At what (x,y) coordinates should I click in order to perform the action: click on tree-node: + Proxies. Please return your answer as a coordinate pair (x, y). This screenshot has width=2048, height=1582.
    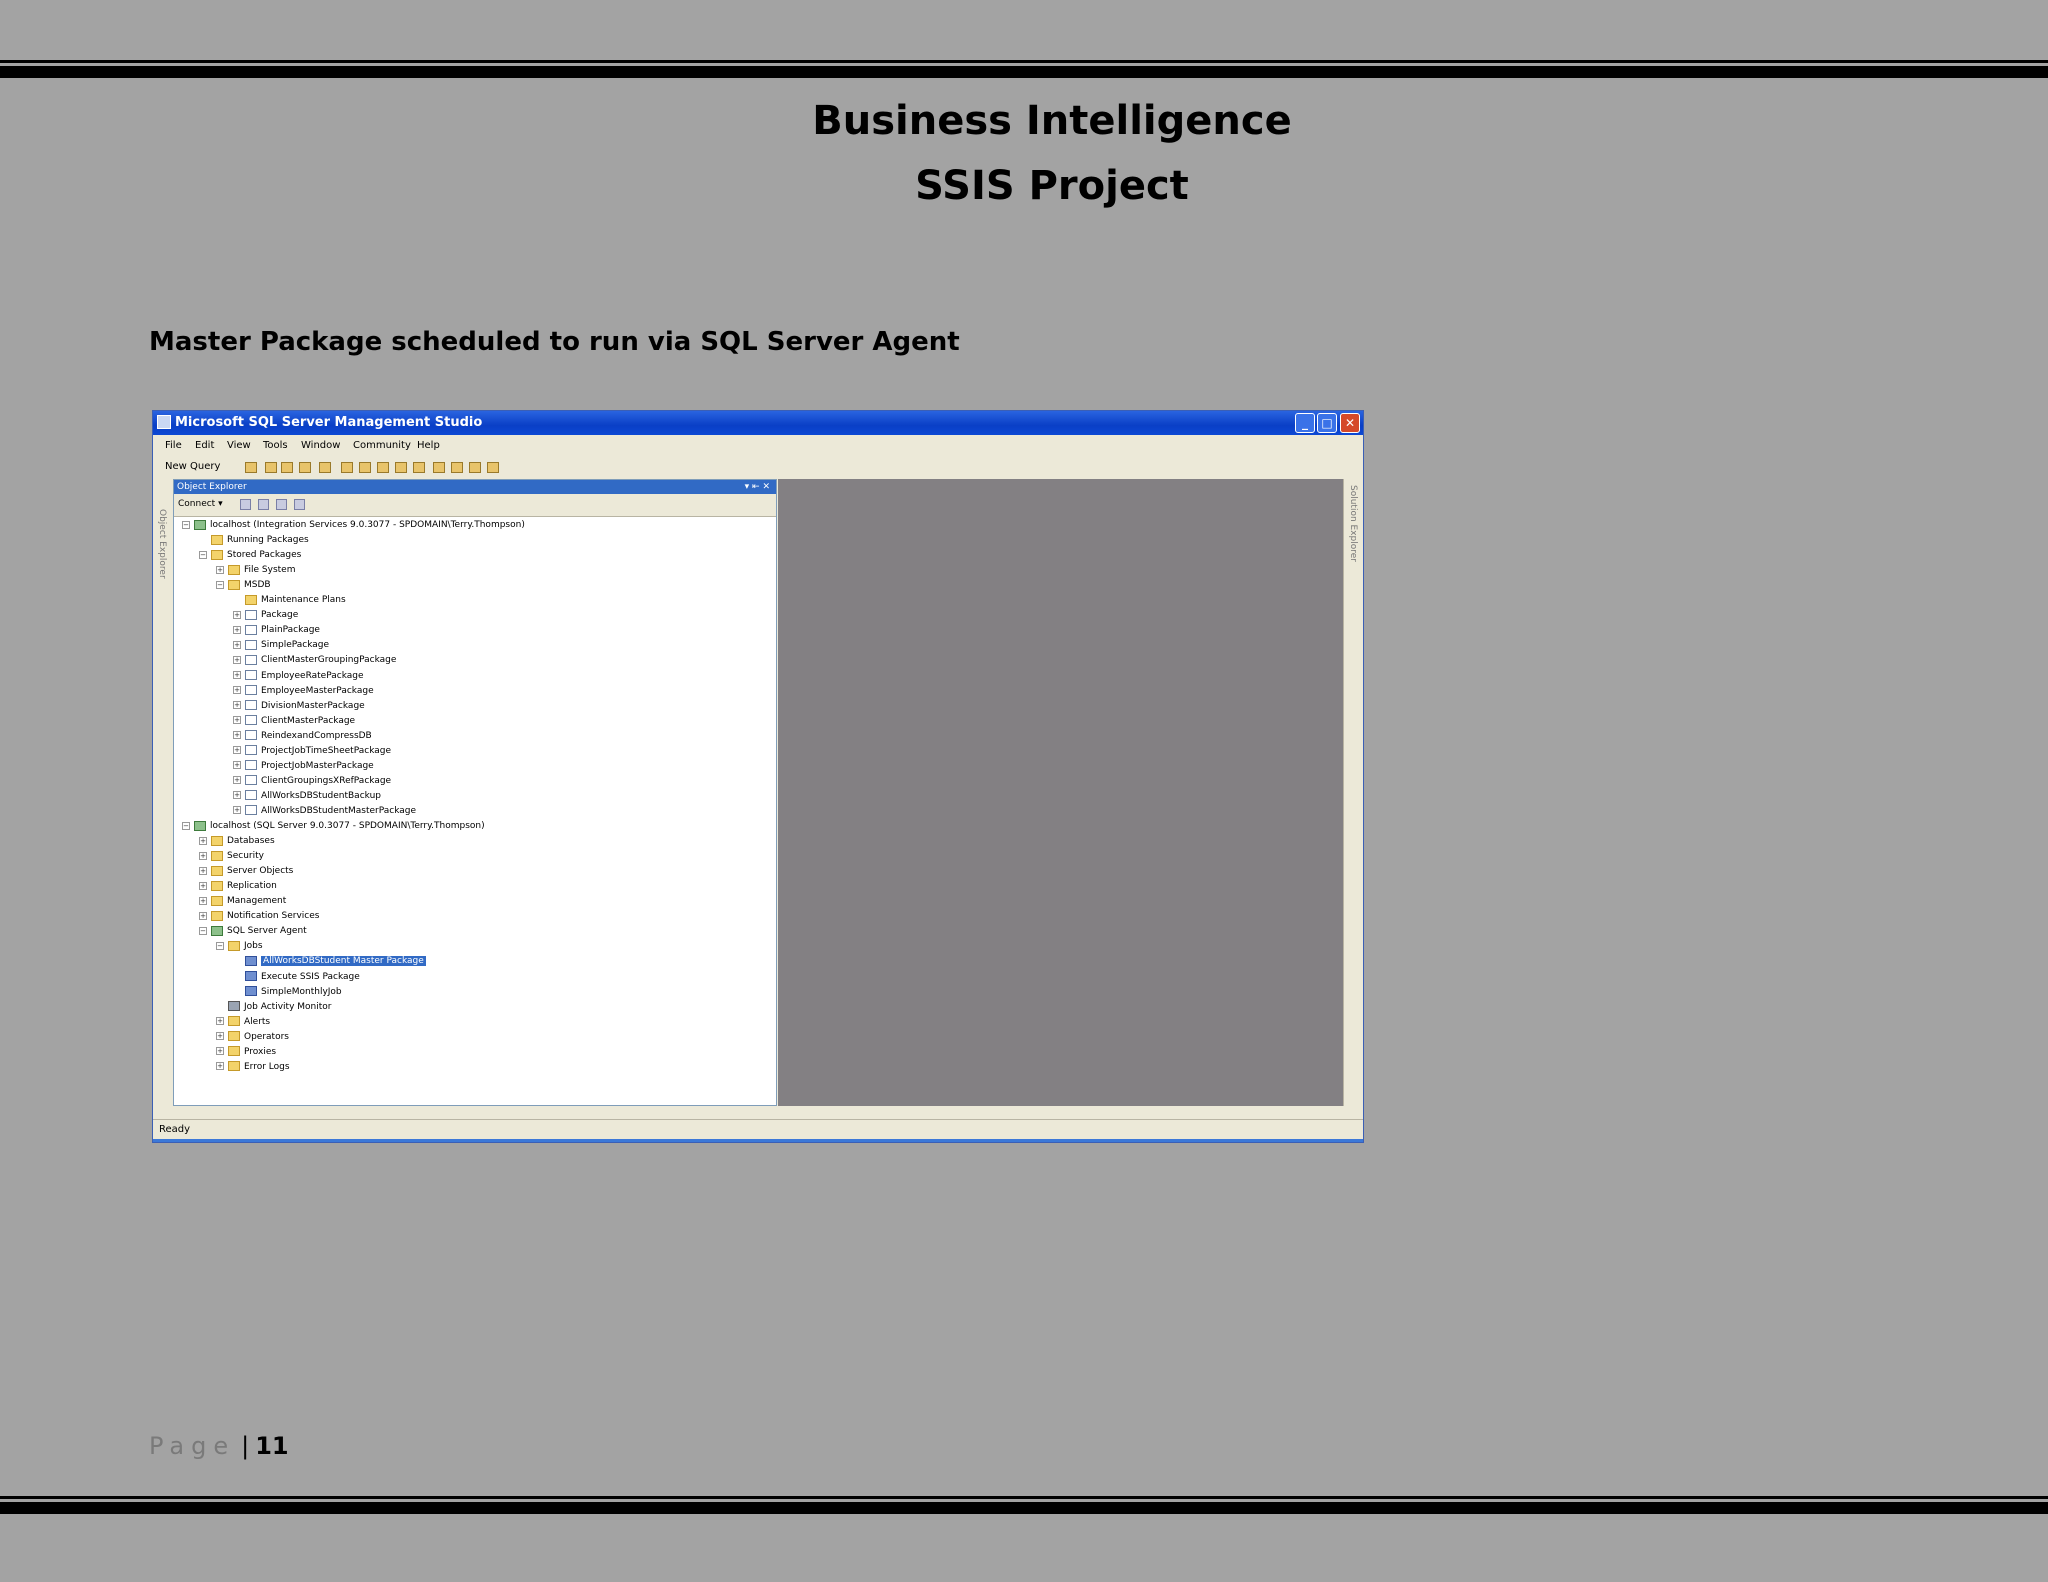
    Looking at the image, I should click on (246, 1052).